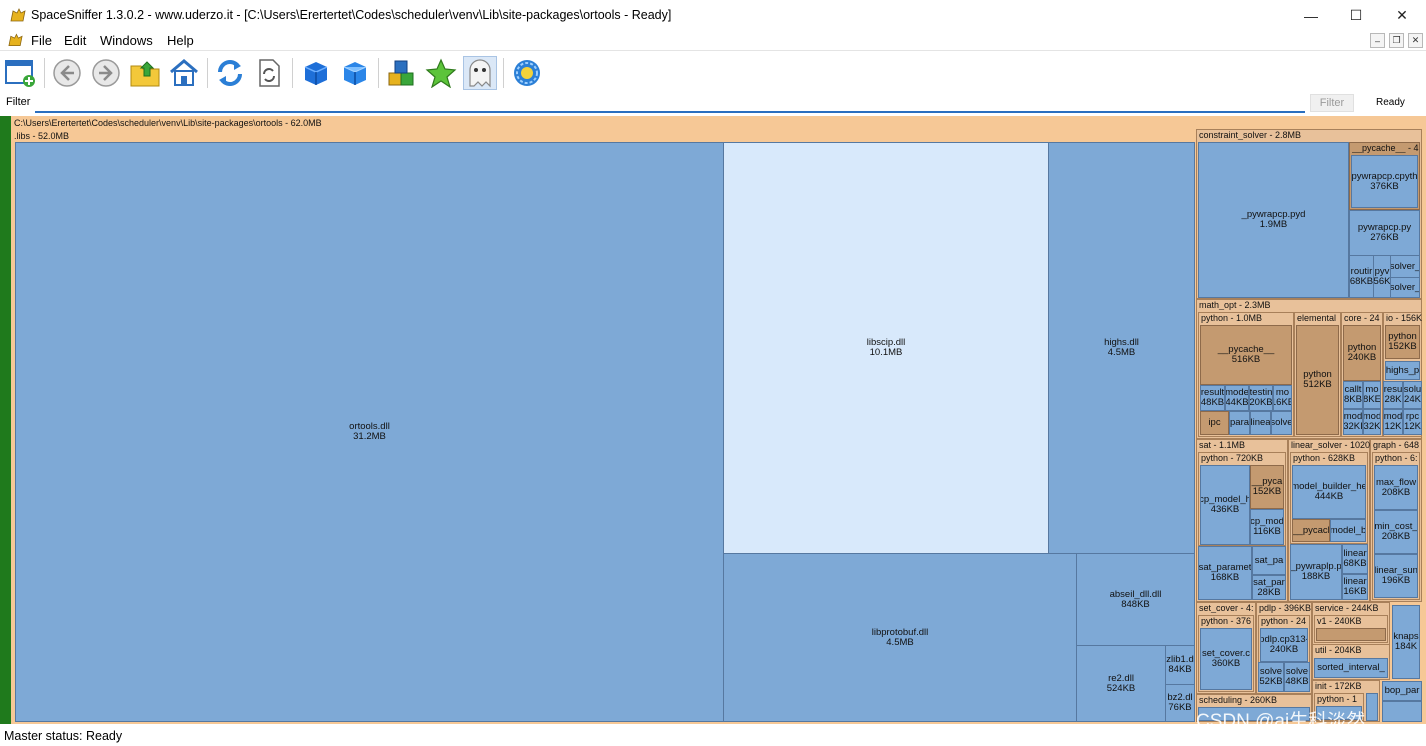 Image resolution: width=1426 pixels, height=746 pixels. What do you see at coordinates (441, 73) in the screenshot?
I see `green-star-icon` at bounding box center [441, 73].